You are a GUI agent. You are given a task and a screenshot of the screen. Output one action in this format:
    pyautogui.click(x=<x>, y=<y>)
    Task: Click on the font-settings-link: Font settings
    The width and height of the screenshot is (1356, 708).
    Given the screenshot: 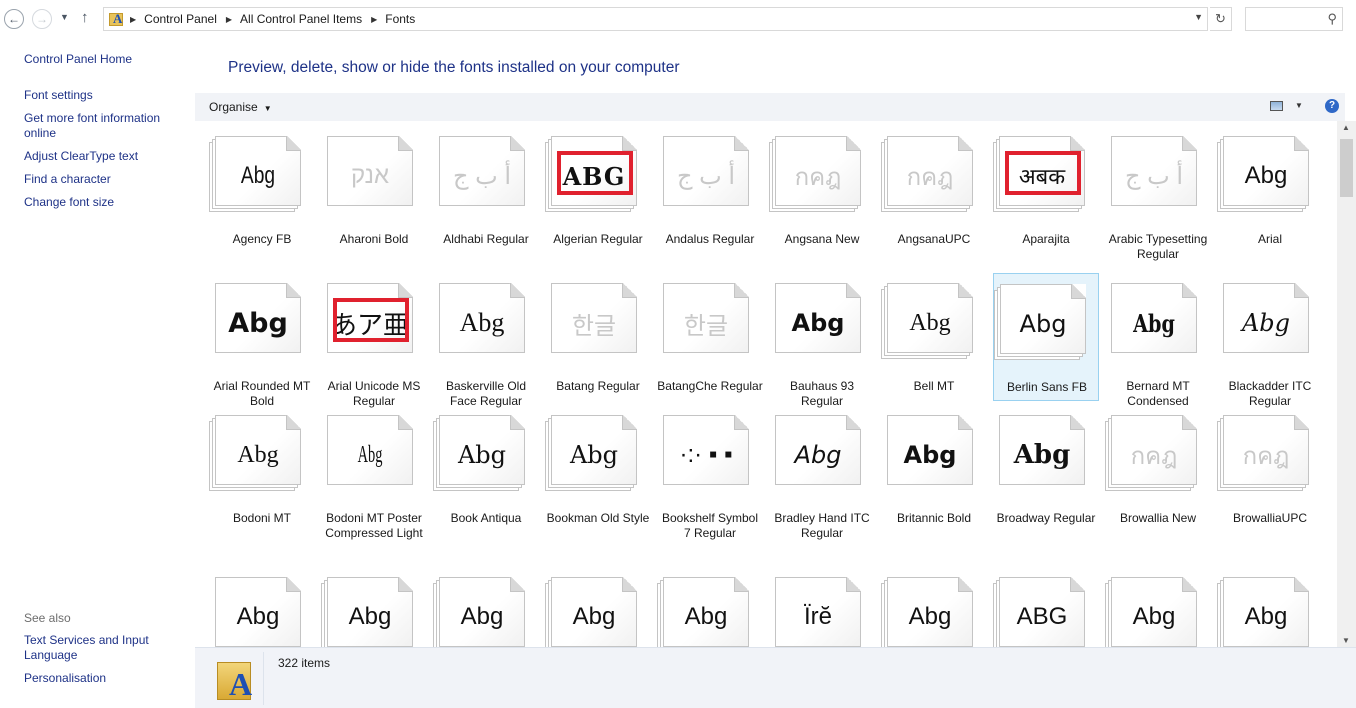 What is the action you would take?
    pyautogui.click(x=104, y=95)
    